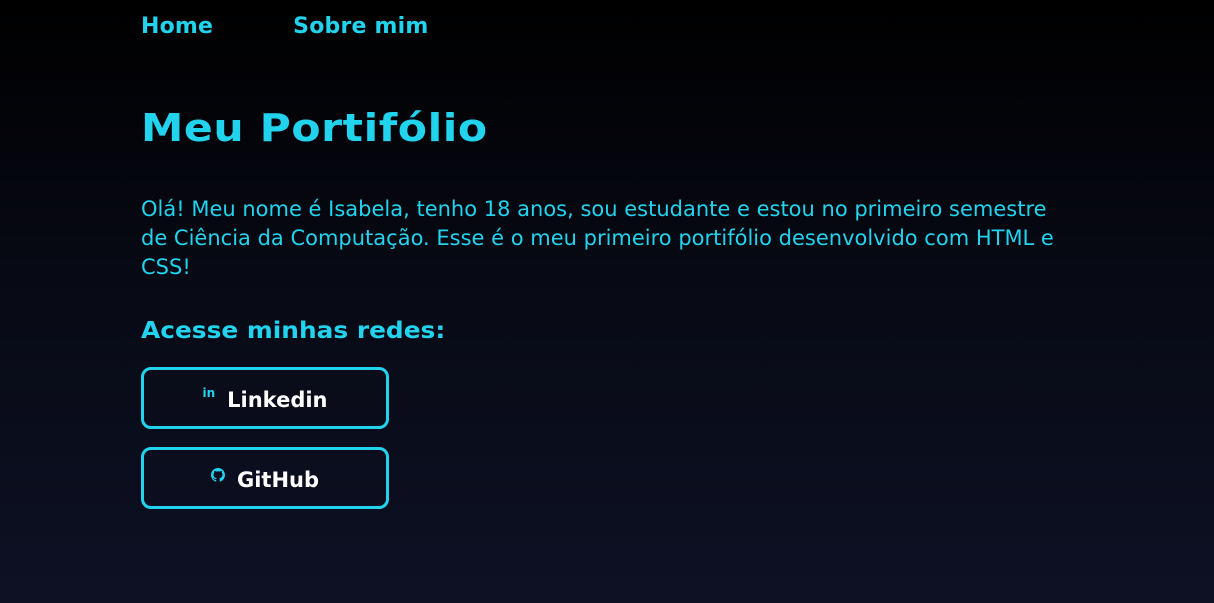 This screenshot has width=1214, height=603. What do you see at coordinates (360, 26) in the screenshot?
I see `nav-sobre-mim-link: Sobre mim` at bounding box center [360, 26].